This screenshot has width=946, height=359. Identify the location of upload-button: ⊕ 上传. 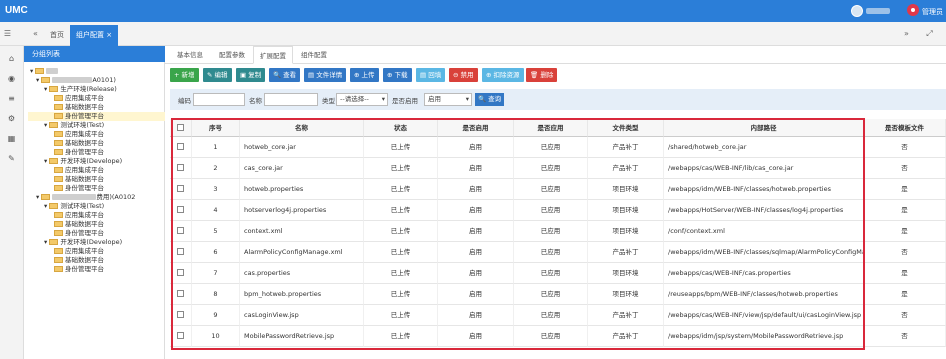
(364, 75).